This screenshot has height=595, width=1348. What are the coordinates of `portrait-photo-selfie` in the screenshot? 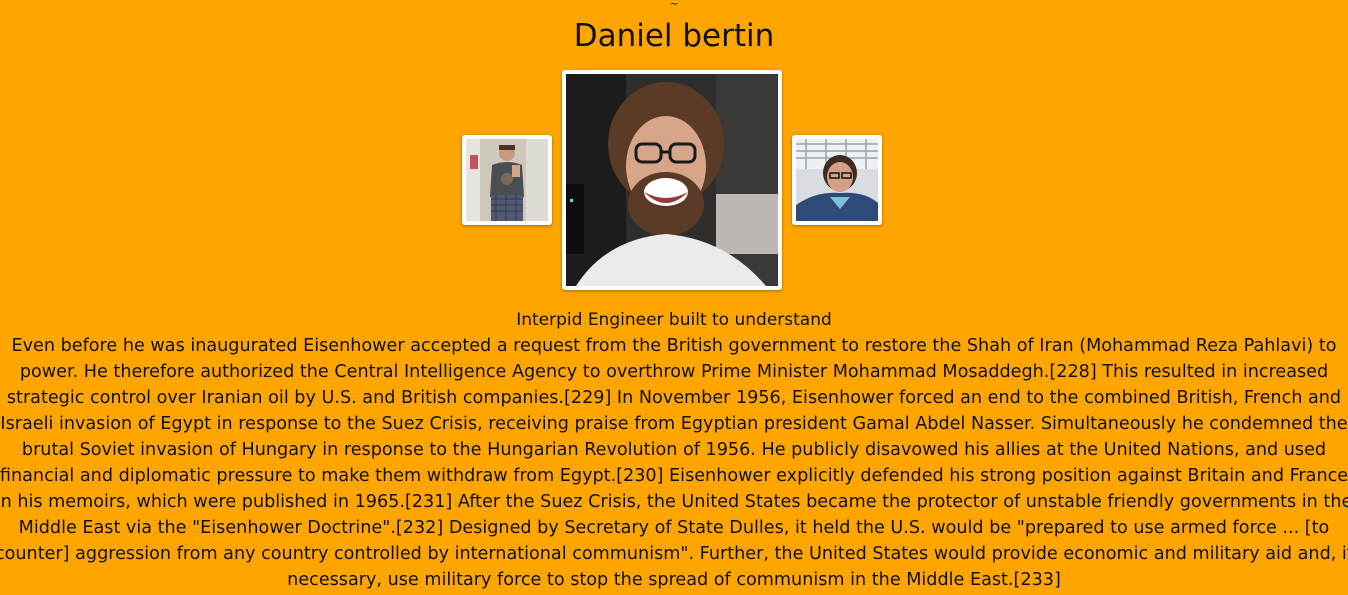 It's located at (837, 180).